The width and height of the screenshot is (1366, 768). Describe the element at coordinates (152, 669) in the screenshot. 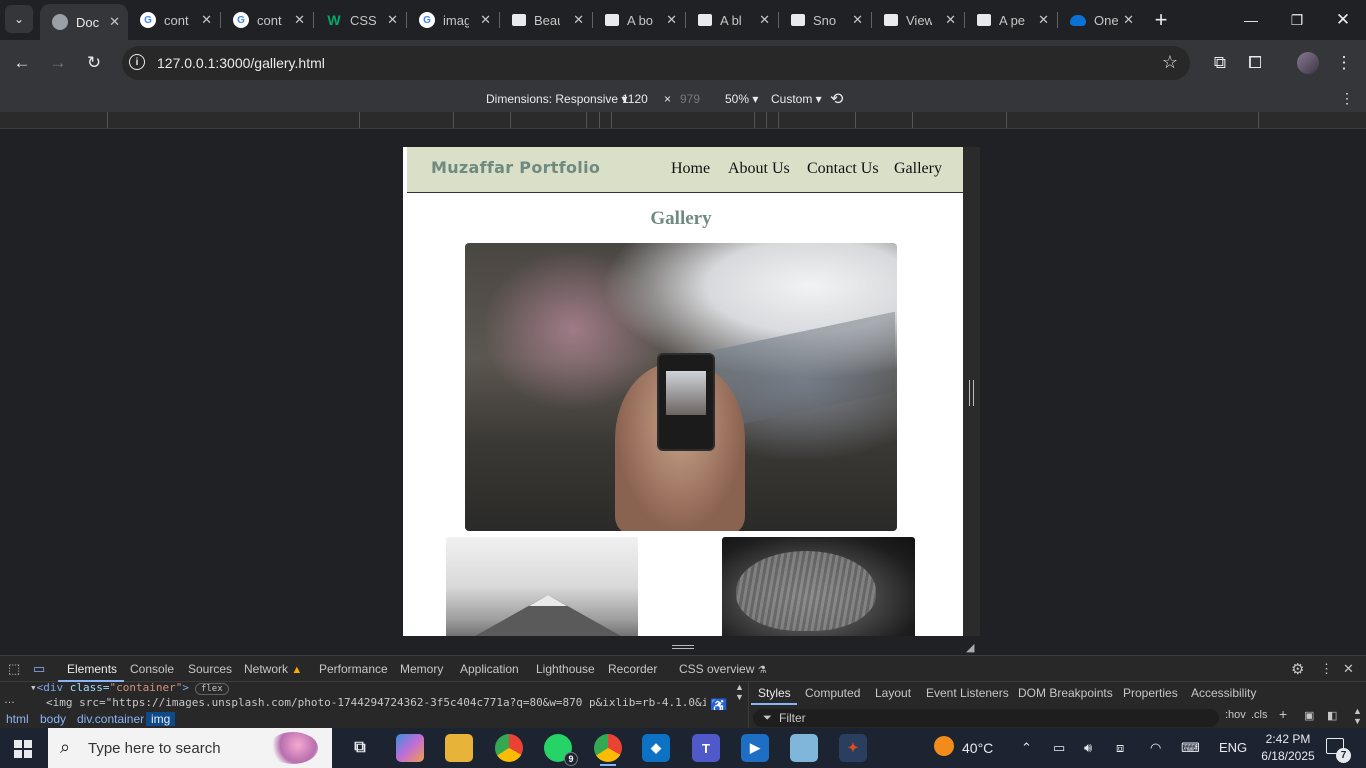

I see `devtools-tab-console: Console` at that location.